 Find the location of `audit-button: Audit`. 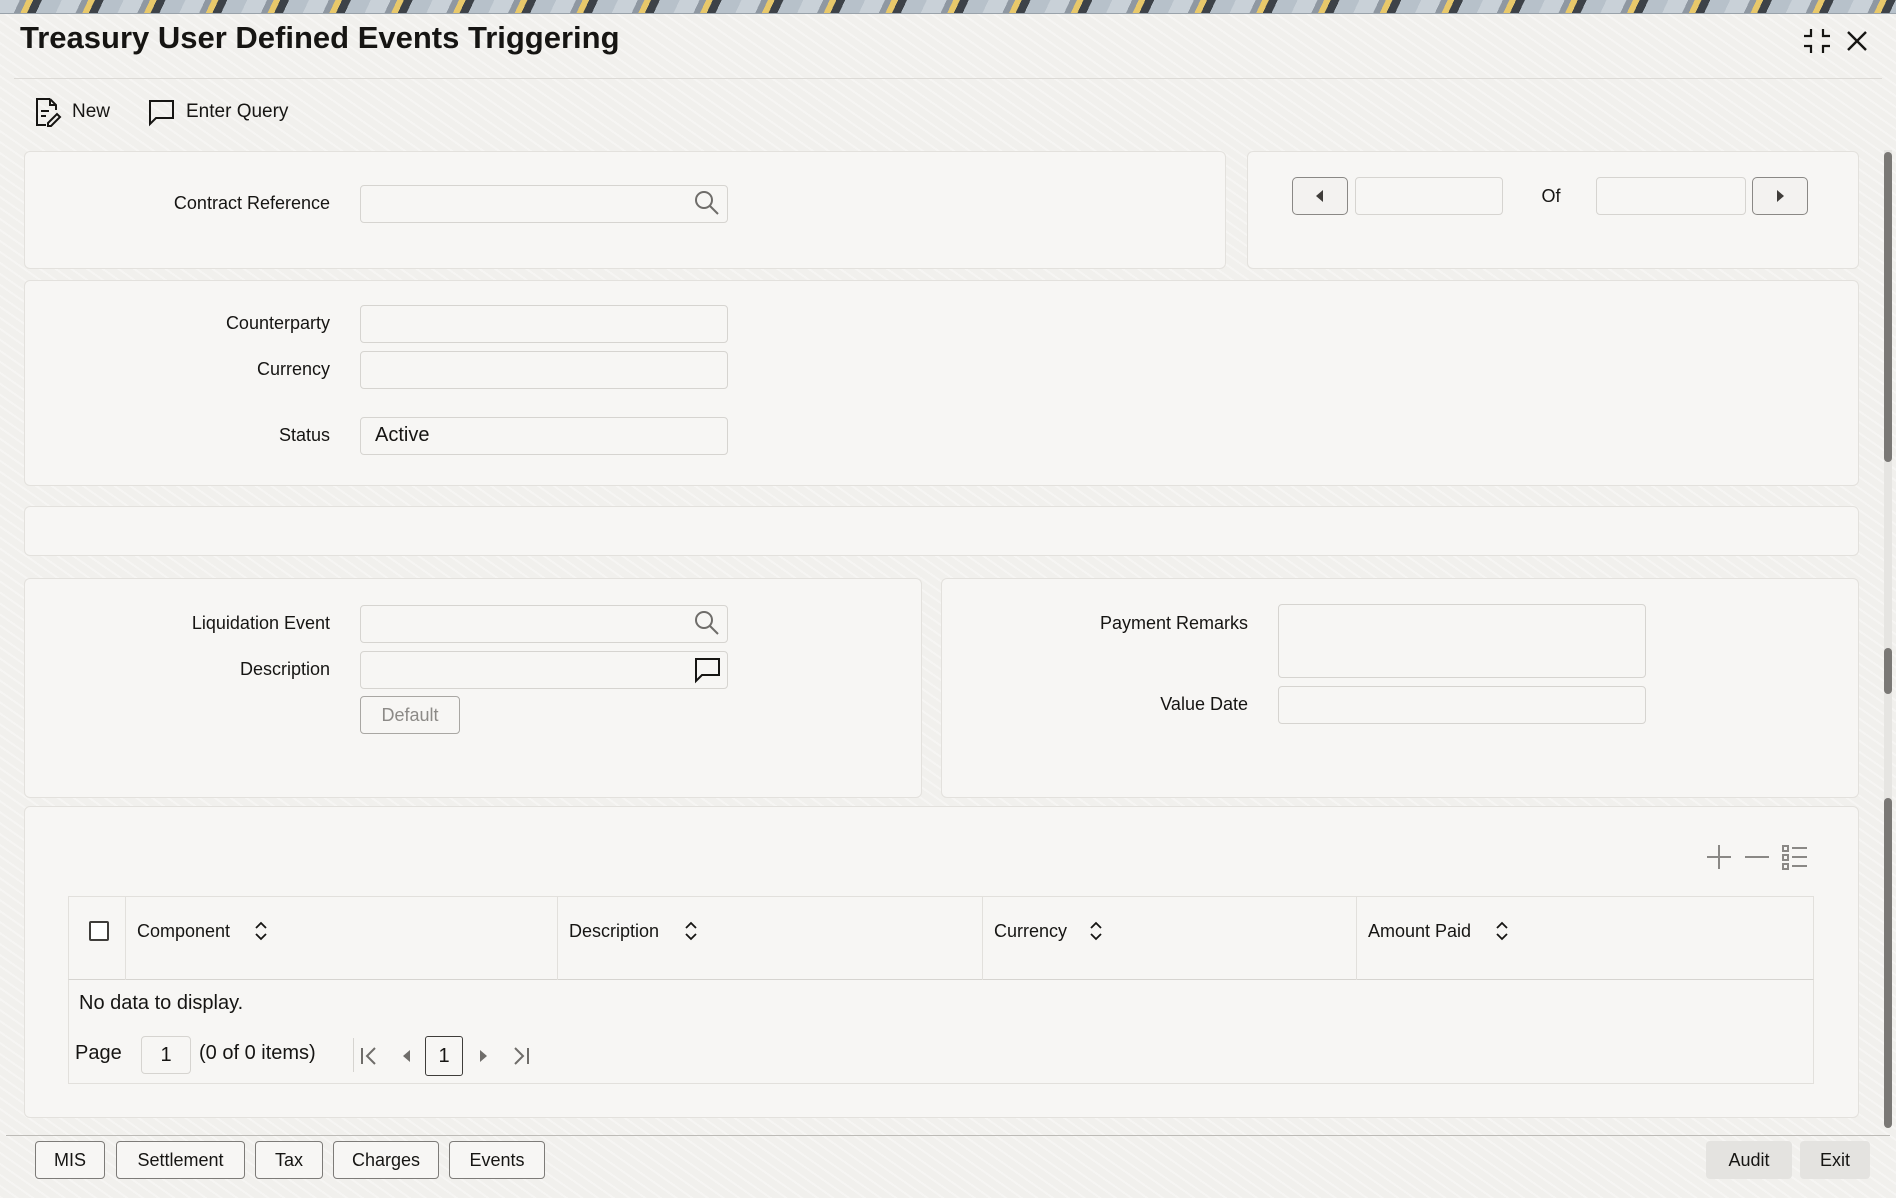

audit-button: Audit is located at coordinates (1749, 1160).